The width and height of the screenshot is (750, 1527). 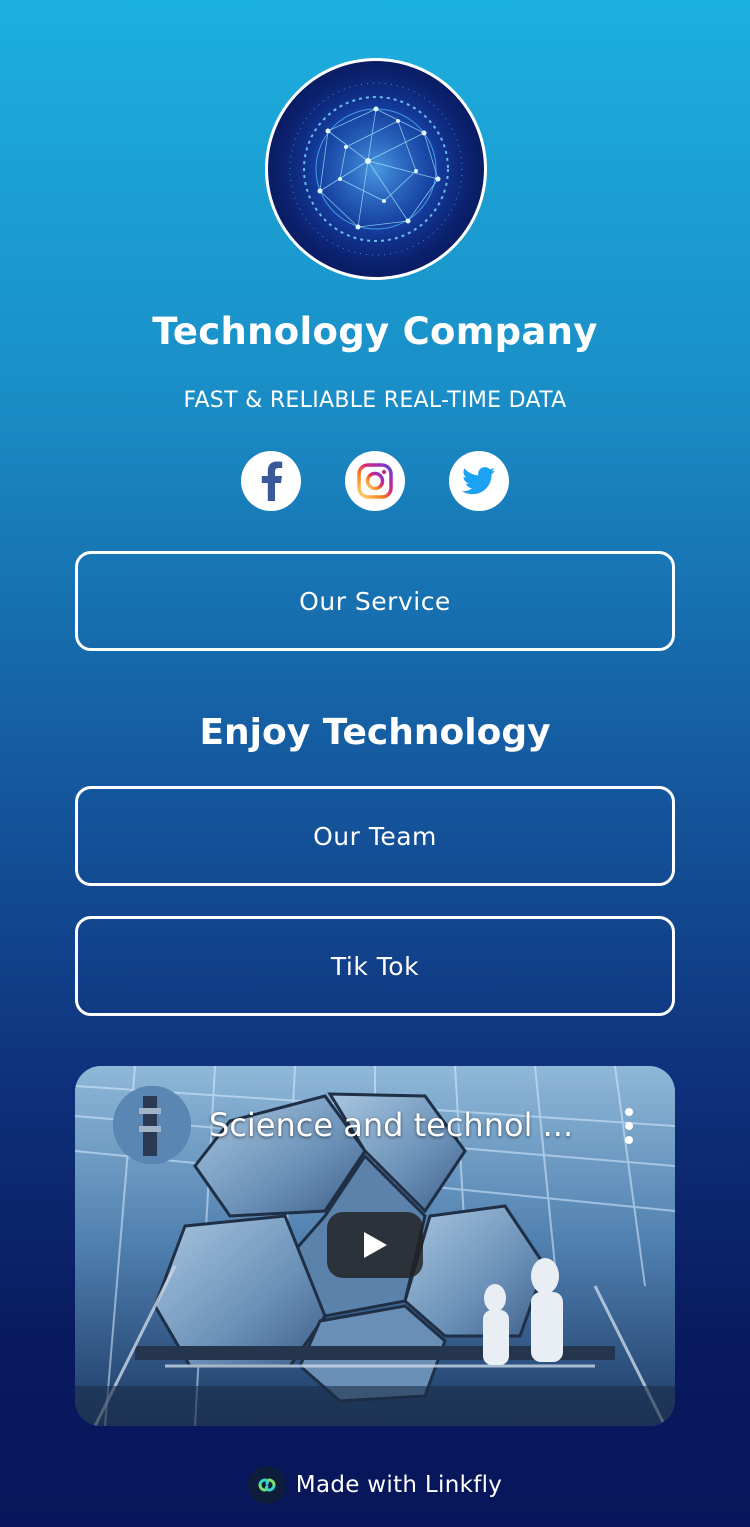 I want to click on globe-network-icon, so click(x=376, y=169).